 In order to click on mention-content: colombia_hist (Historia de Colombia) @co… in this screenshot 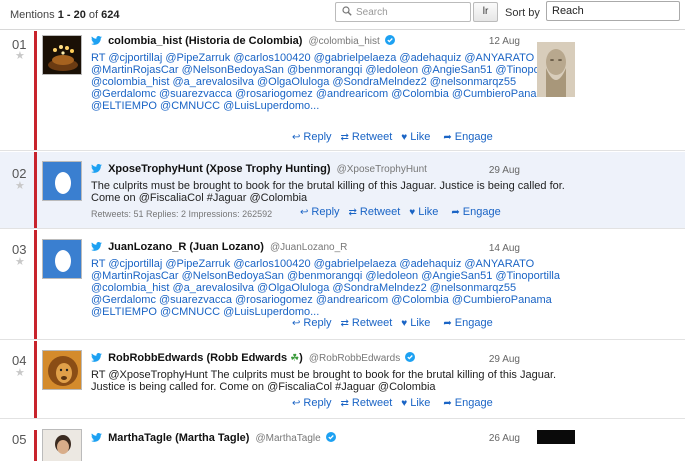, I will do `click(325, 73)`.